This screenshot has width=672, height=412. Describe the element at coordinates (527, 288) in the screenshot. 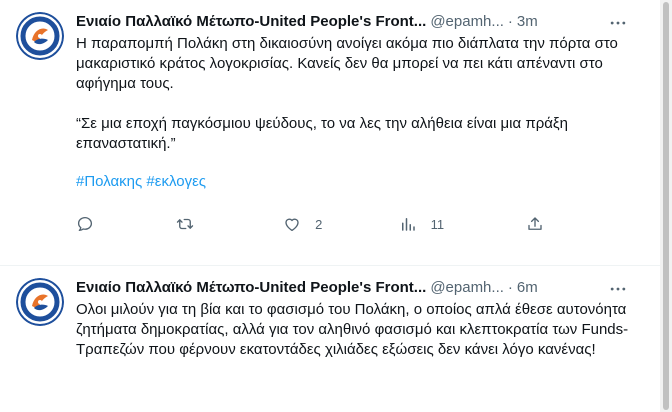

I see `timestamp: 6m` at that location.